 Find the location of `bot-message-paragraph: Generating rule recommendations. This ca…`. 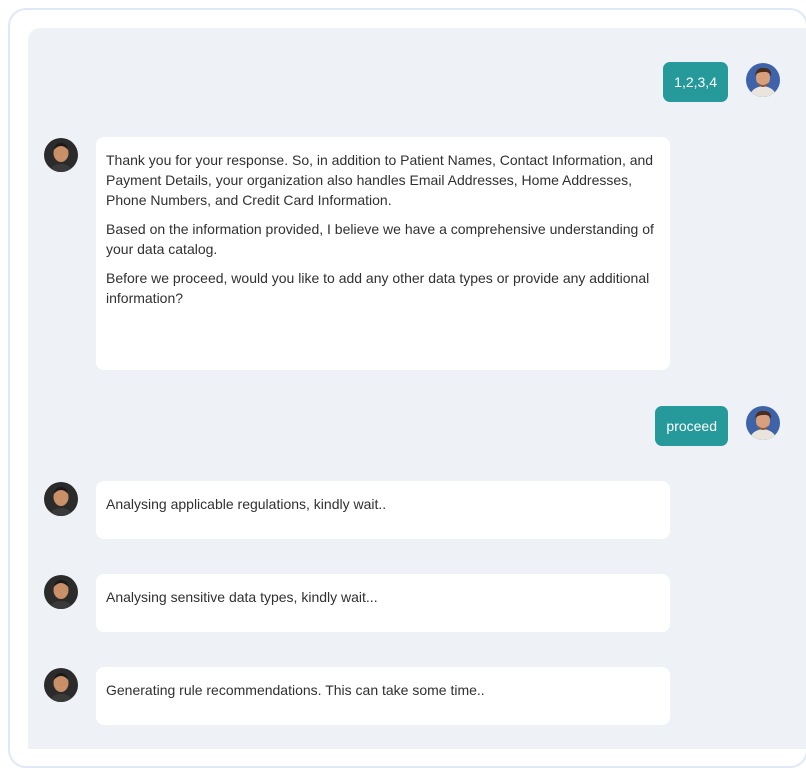

bot-message-paragraph: Generating rule recommendations. This ca… is located at coordinates (295, 690).